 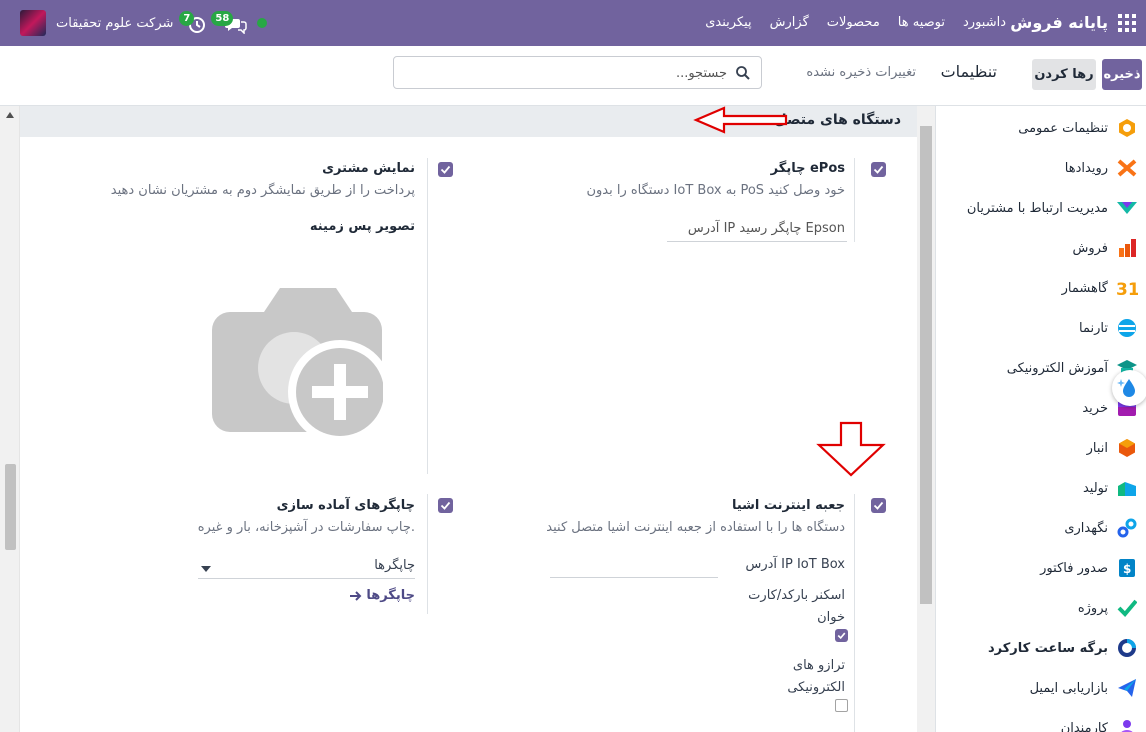 What do you see at coordinates (1093, 328) in the screenshot?
I see `sidebar-item-label: تارنما` at bounding box center [1093, 328].